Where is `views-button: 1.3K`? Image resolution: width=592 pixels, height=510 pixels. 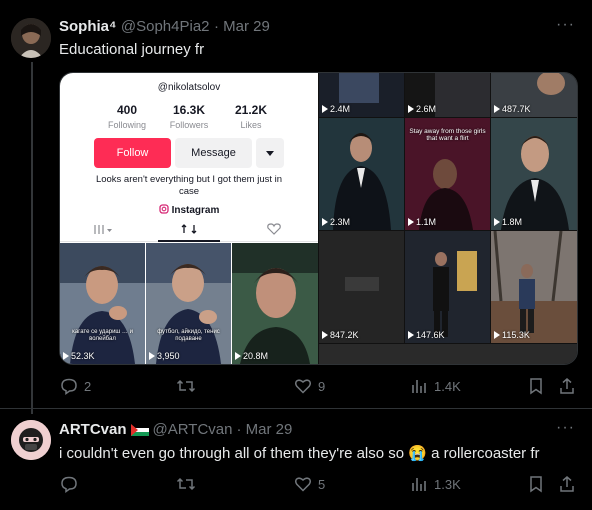 views-button: 1.3K is located at coordinates (435, 484).